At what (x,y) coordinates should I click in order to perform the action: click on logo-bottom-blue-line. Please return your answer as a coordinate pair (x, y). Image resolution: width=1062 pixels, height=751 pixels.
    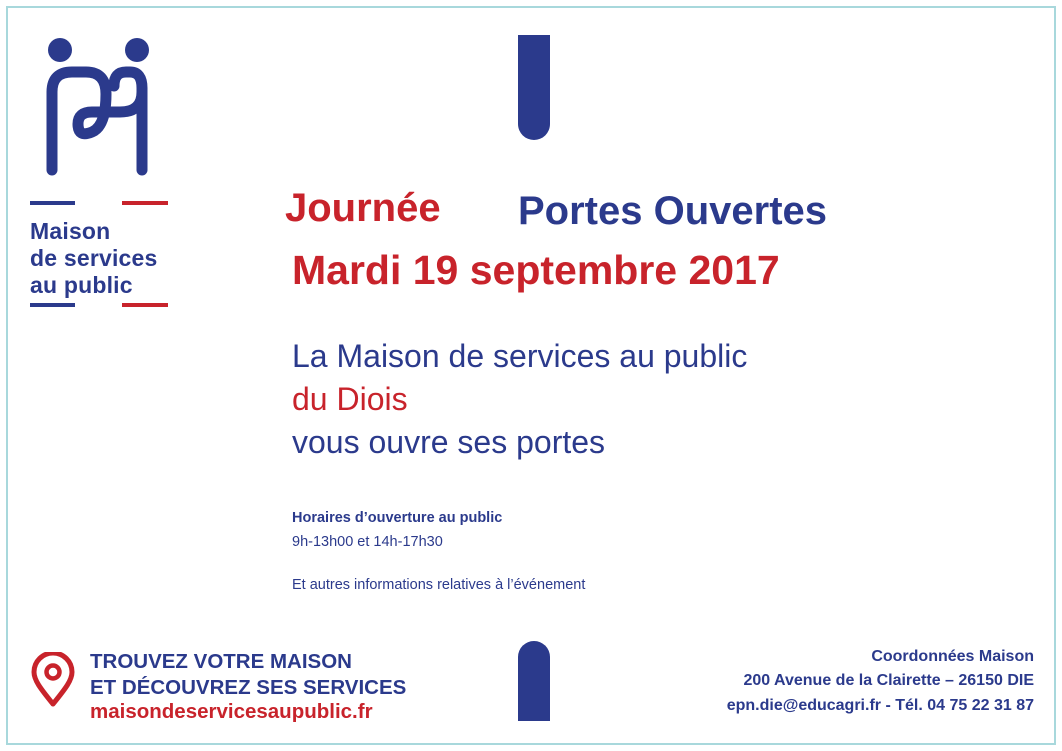
    Looking at the image, I should click on (52, 305).